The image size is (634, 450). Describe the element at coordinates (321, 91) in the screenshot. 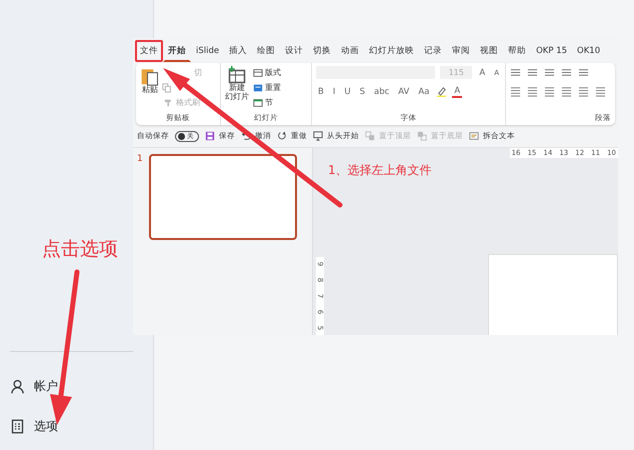

I see `font-style-button: B` at that location.